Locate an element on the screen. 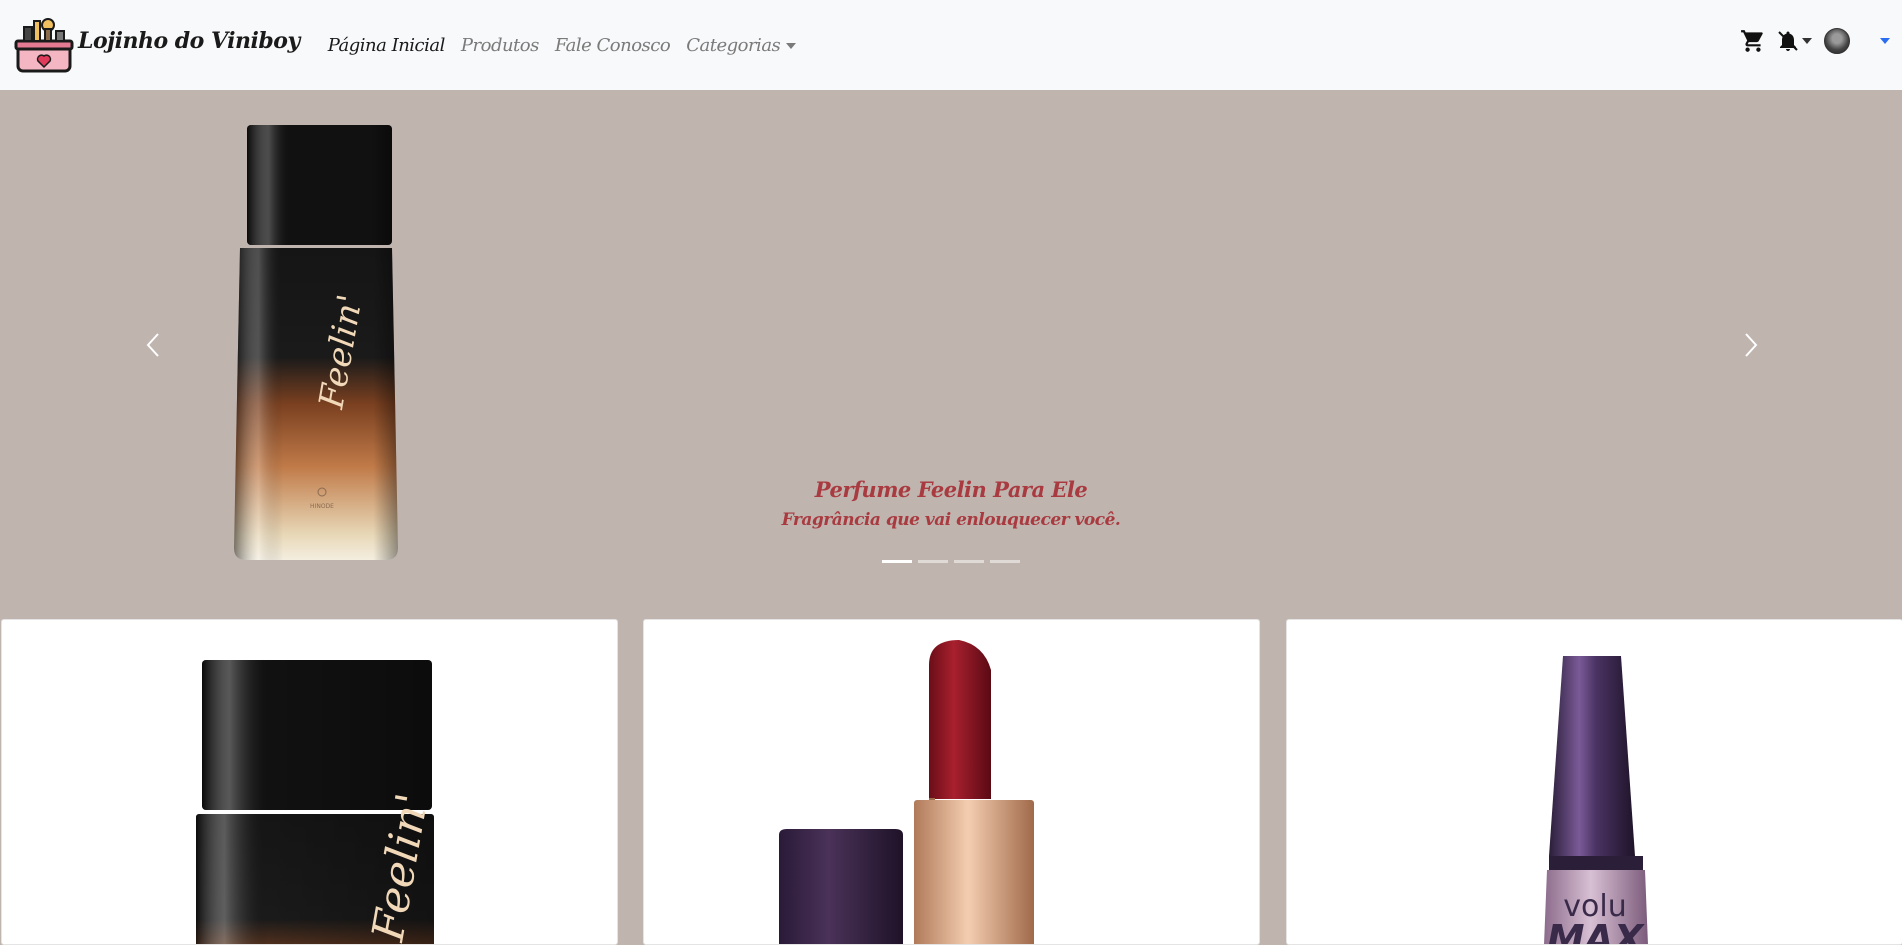 Image resolution: width=1902 pixels, height=945 pixels. slide-subtitle: Fragrância que vai enlouquecer você. is located at coordinates (951, 520).